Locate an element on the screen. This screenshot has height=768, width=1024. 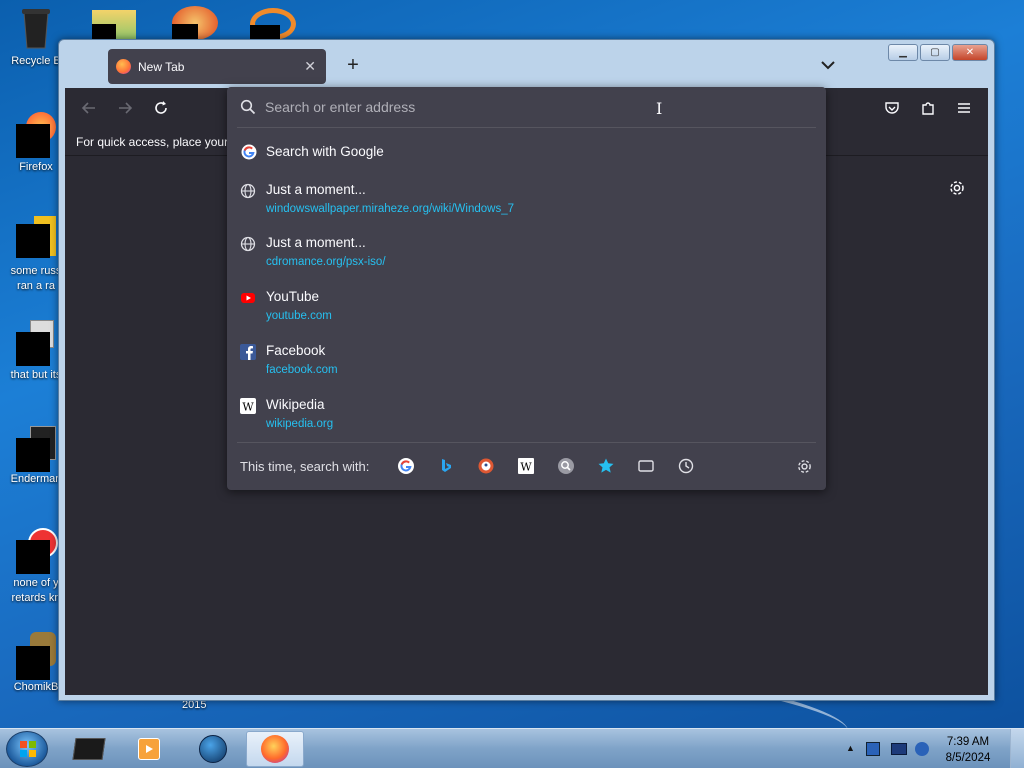
duckduckgo-icon is located at coordinates (486, 466).